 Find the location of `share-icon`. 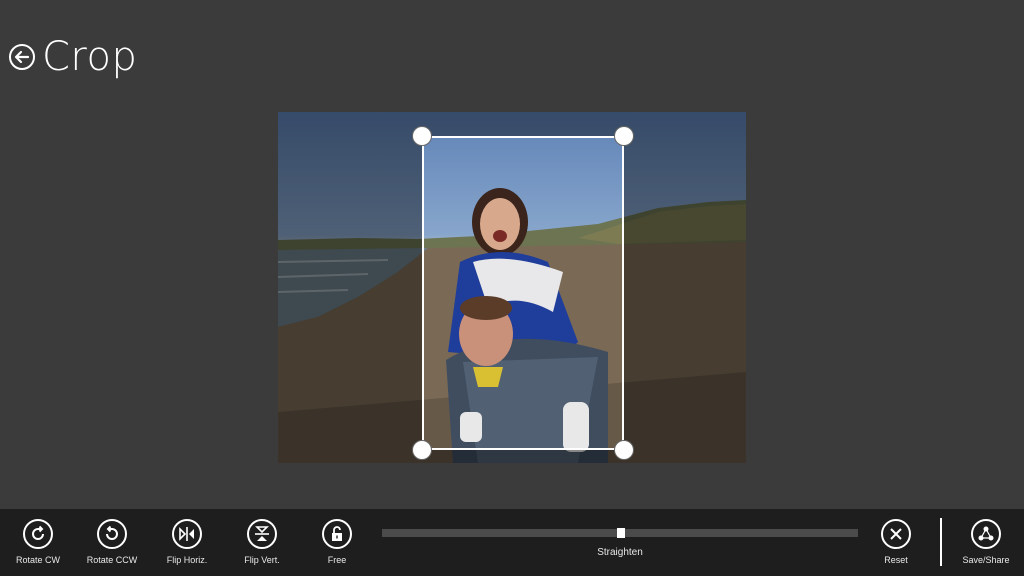

share-icon is located at coordinates (986, 534).